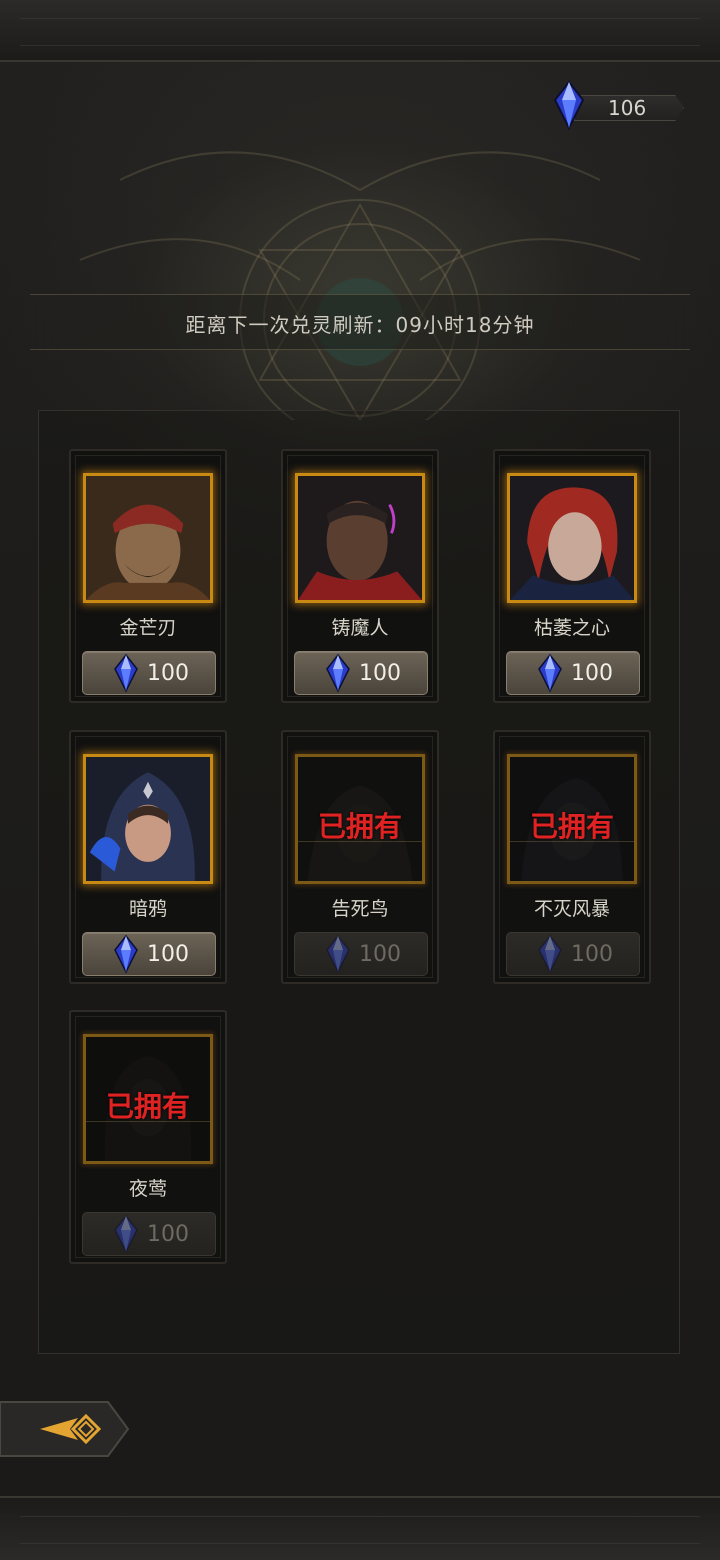 This screenshot has width=720, height=1560. I want to click on hero-card-jinmangren: 金芒刃 100, so click(148, 576).